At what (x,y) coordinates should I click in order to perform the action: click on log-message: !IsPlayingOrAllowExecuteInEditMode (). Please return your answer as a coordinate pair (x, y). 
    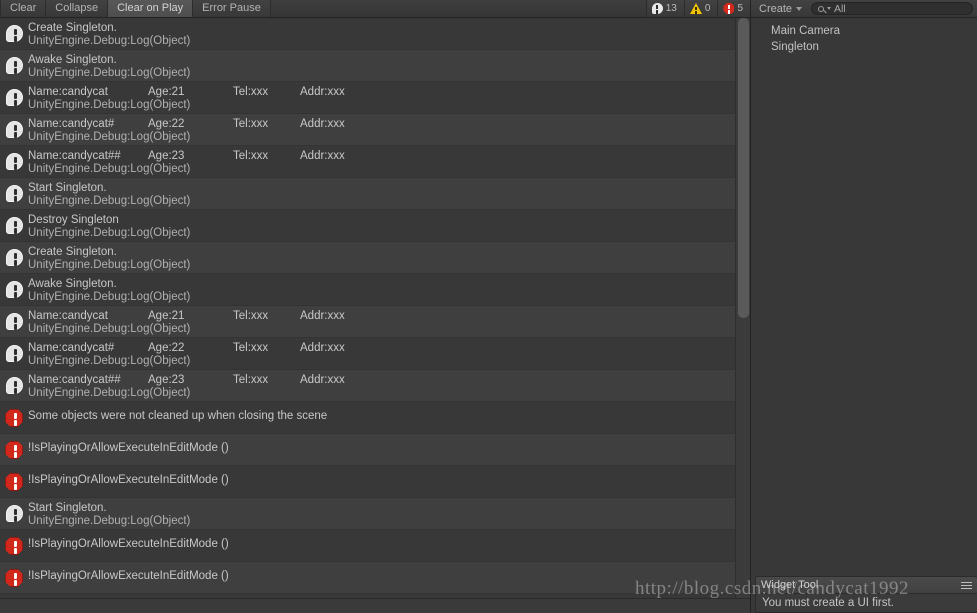
    Looking at the image, I should click on (128, 544).